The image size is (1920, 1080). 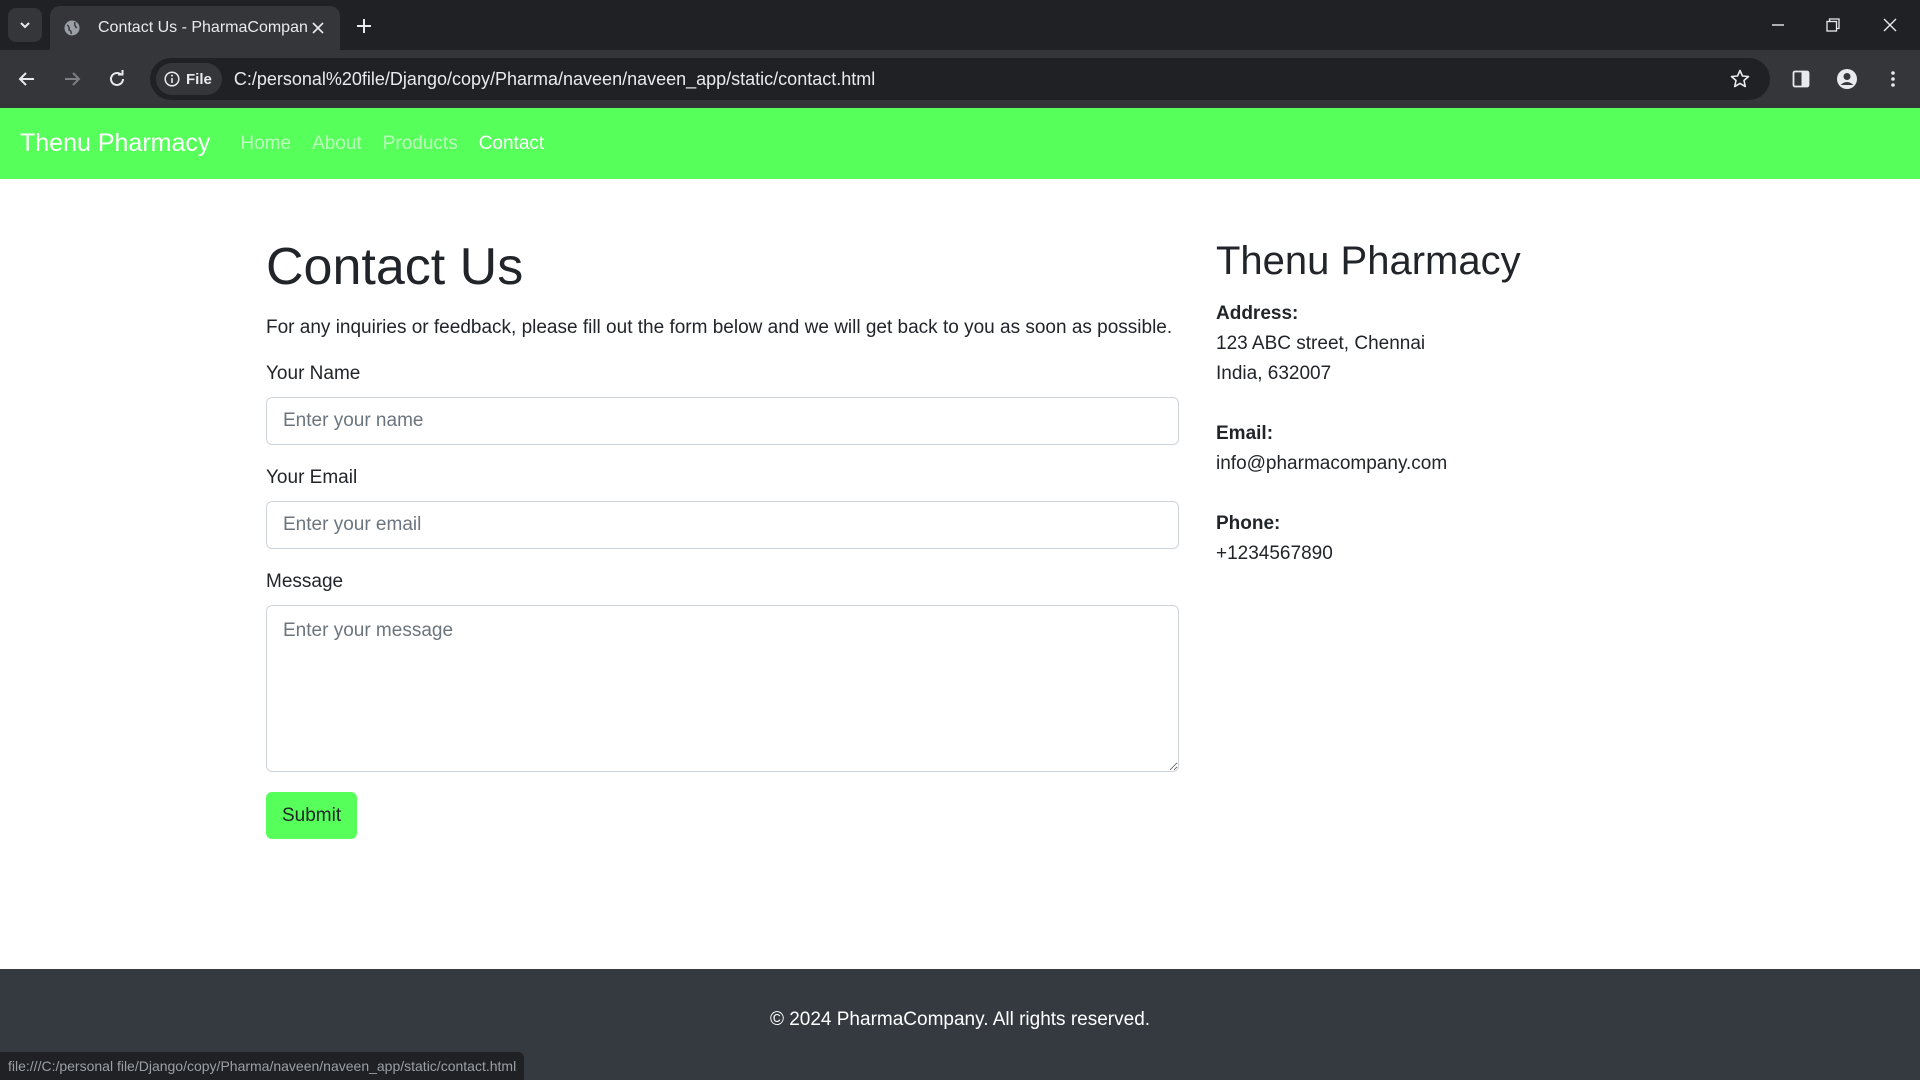 I want to click on message-label: Message, so click(x=305, y=581).